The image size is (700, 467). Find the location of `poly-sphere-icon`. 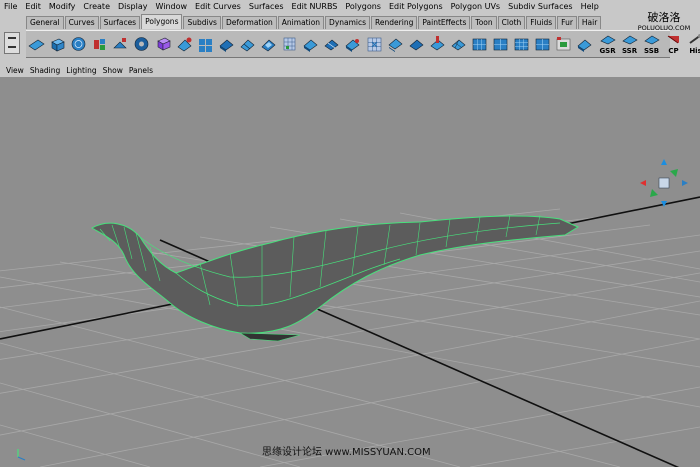

poly-sphere-icon is located at coordinates (78, 44).